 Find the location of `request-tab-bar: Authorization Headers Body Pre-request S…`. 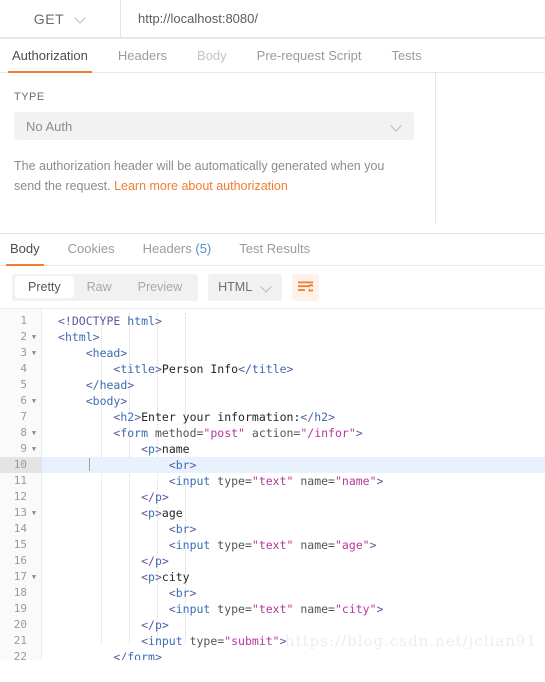

request-tab-bar: Authorization Headers Body Pre-request S… is located at coordinates (272, 56).